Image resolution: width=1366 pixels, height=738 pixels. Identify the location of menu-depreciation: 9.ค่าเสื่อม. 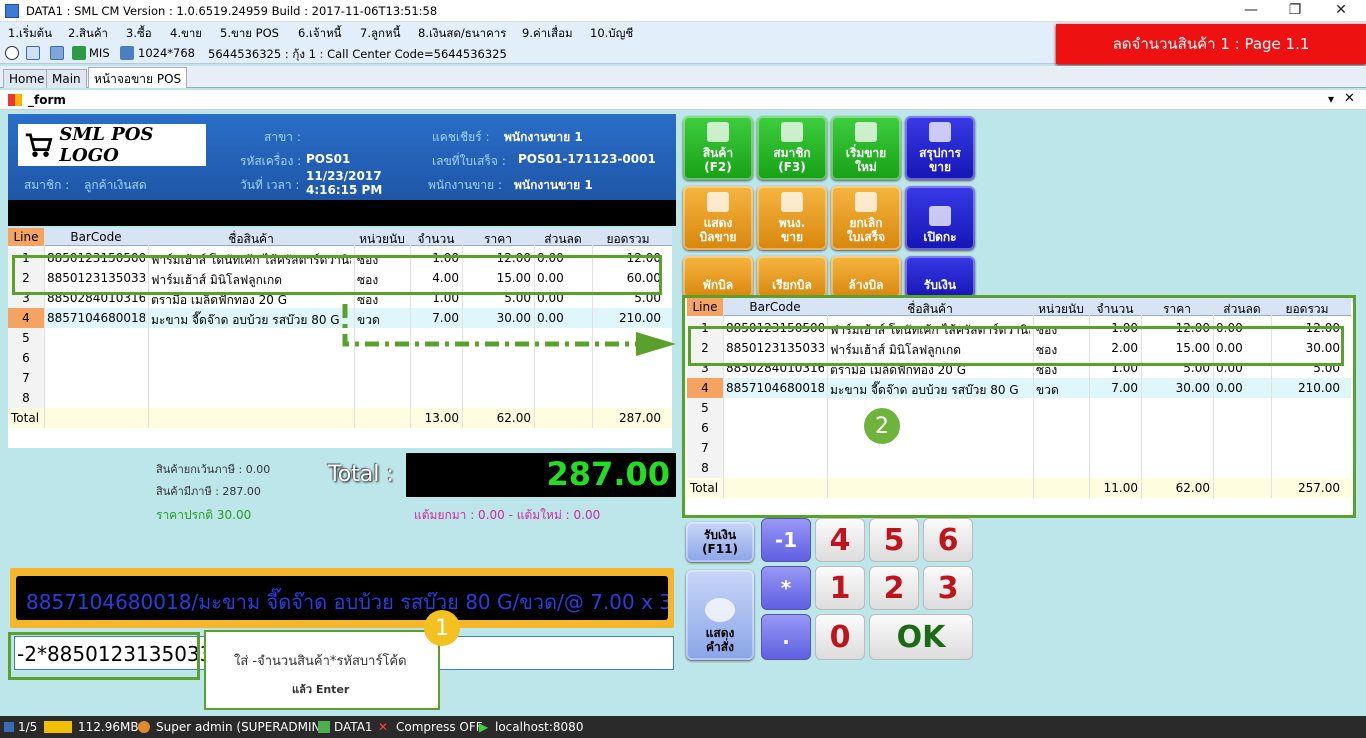
(547, 34).